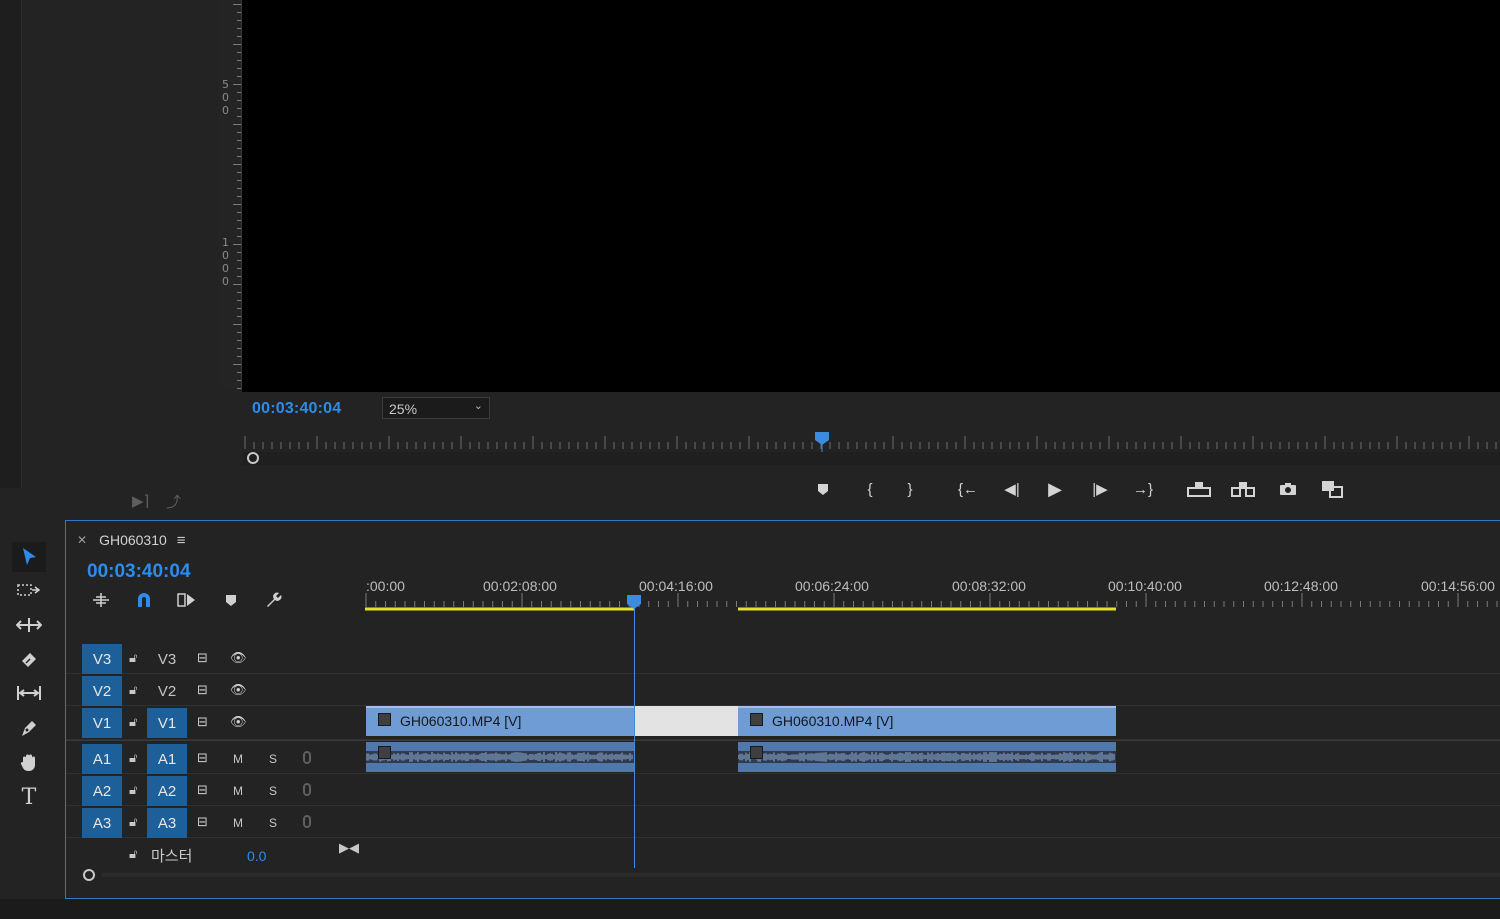 This screenshot has width=1500, height=919. I want to click on lift-icon, so click(1199, 489).